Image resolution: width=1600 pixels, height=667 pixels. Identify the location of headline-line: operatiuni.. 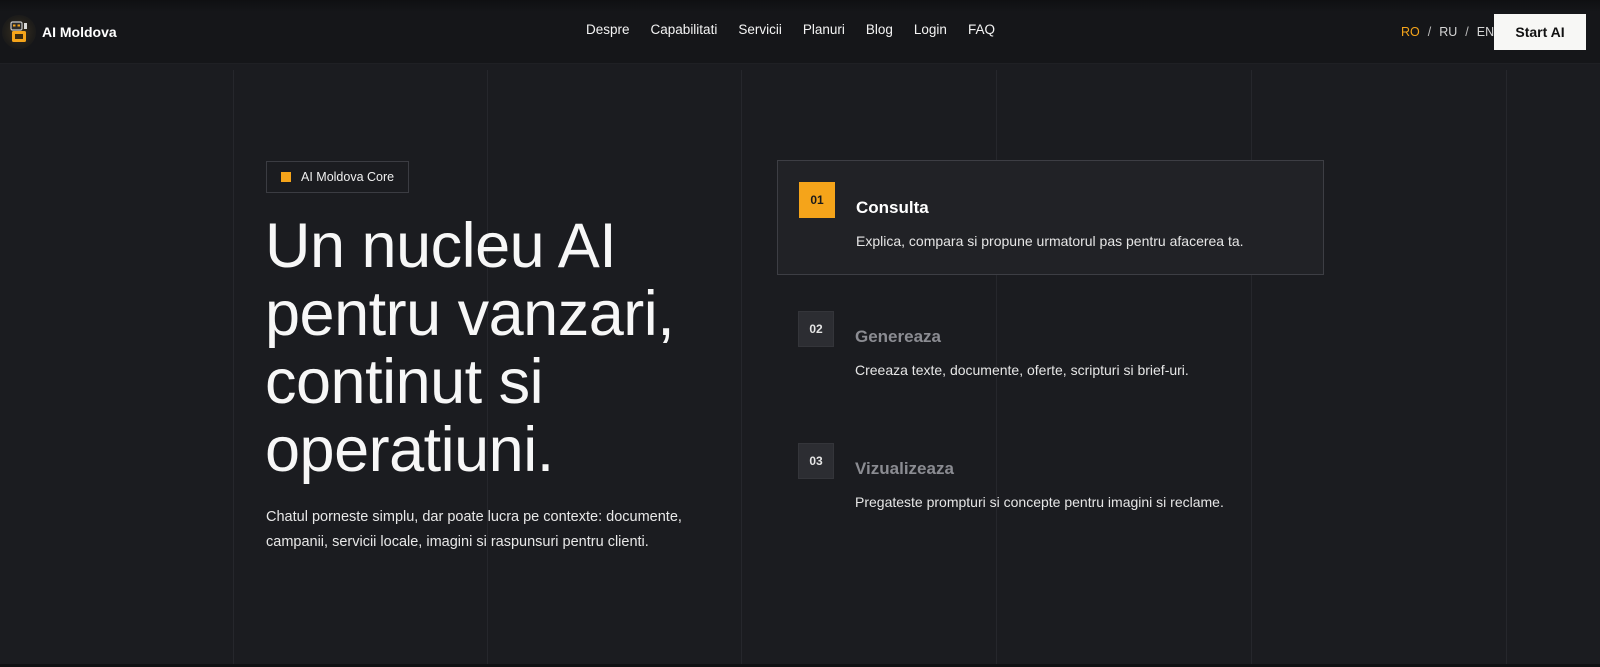
(409, 450).